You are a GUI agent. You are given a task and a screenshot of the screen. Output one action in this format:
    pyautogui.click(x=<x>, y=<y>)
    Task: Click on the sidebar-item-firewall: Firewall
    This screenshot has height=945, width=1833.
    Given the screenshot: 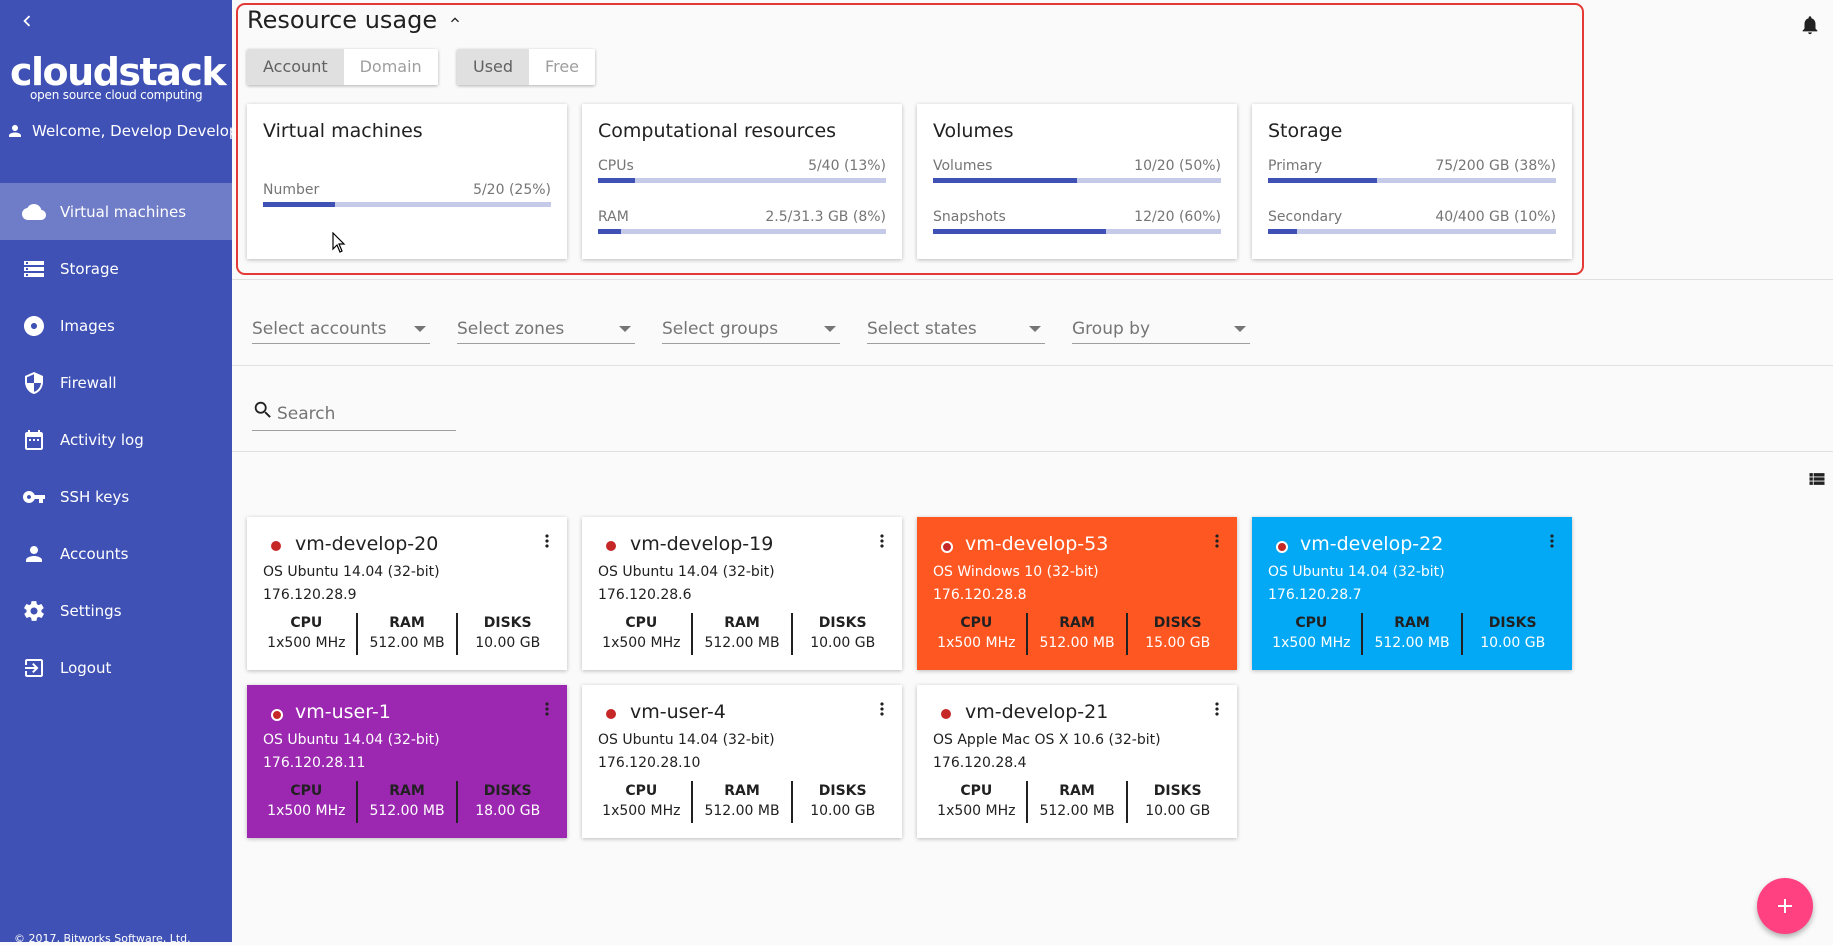 What is the action you would take?
    pyautogui.click(x=116, y=382)
    